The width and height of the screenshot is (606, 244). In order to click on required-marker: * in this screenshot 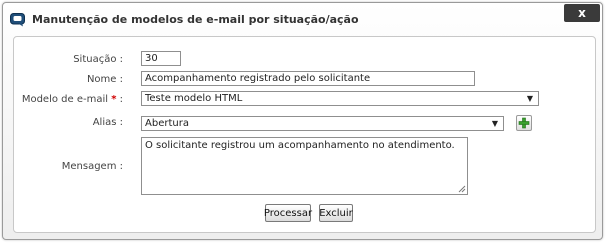, I will do `click(114, 99)`.